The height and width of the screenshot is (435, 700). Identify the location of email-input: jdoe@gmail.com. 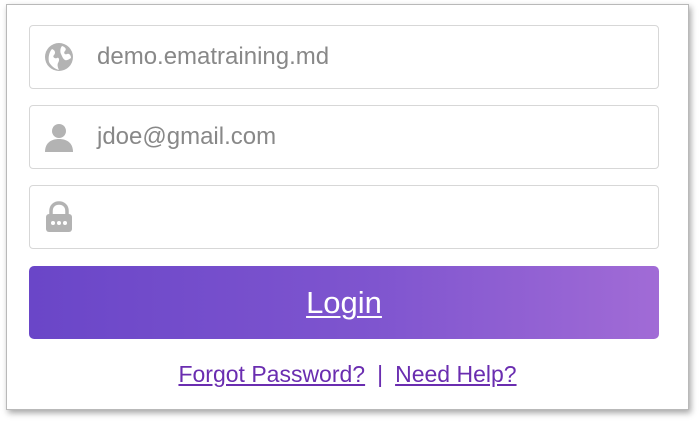
(186, 137).